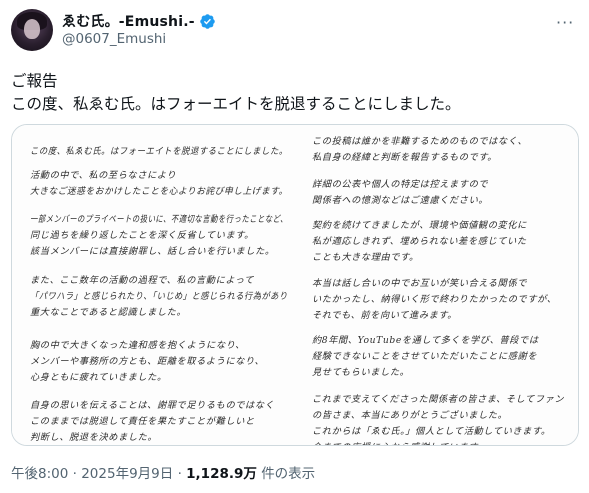 The height and width of the screenshot is (493, 589). What do you see at coordinates (137, 345) in the screenshot?
I see `letter-line: 胸の中で大きくなった違和感を抱くようになり、` at bounding box center [137, 345].